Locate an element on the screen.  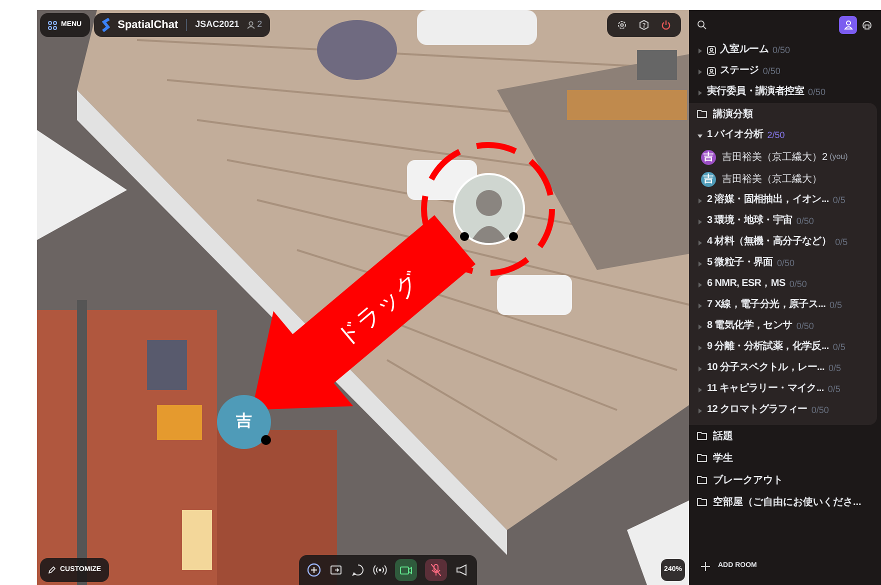
room-item: 12 クロマトグラフィー 0/50 is located at coordinates (783, 410).